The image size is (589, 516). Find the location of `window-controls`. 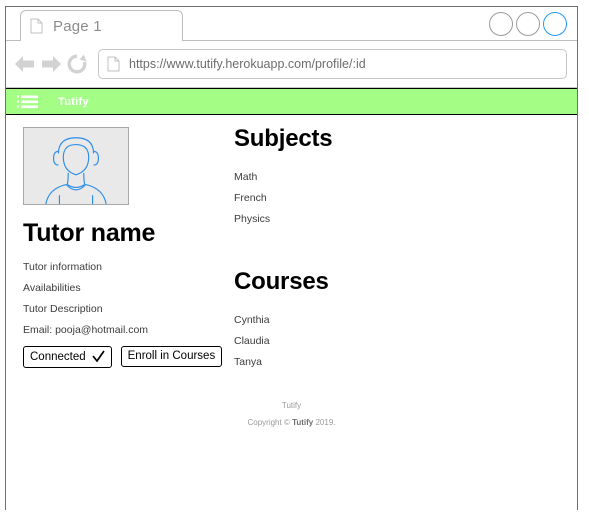

window-controls is located at coordinates (528, 24).